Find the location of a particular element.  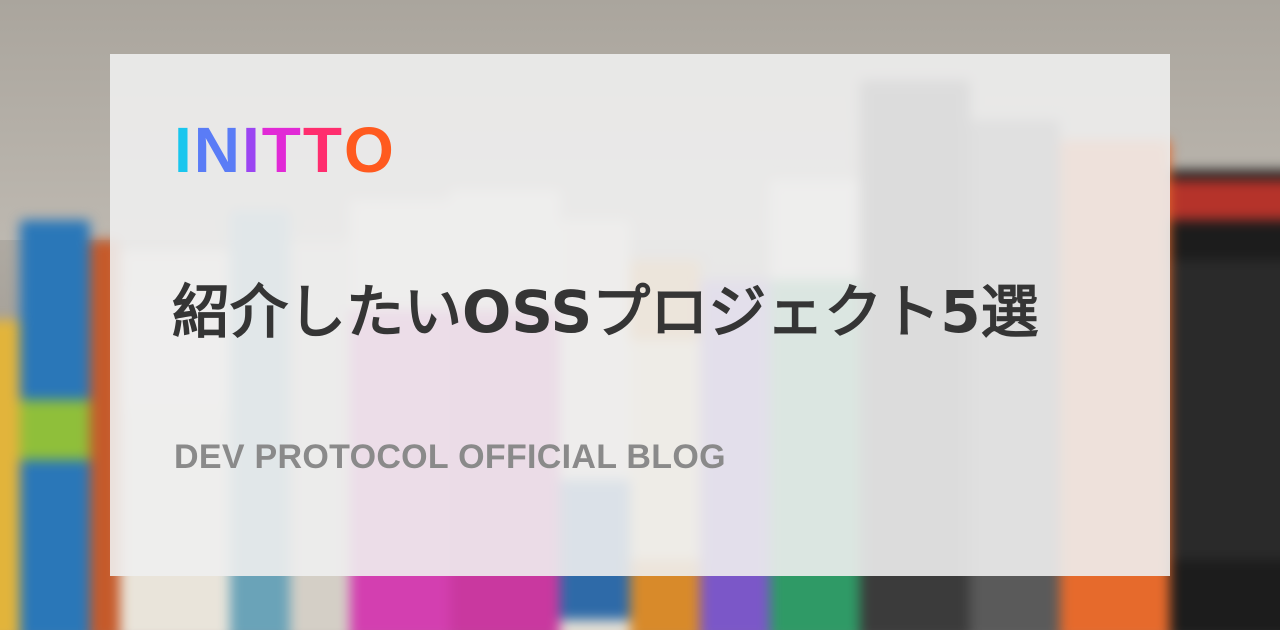

brand-letter: N is located at coordinates (217, 150).